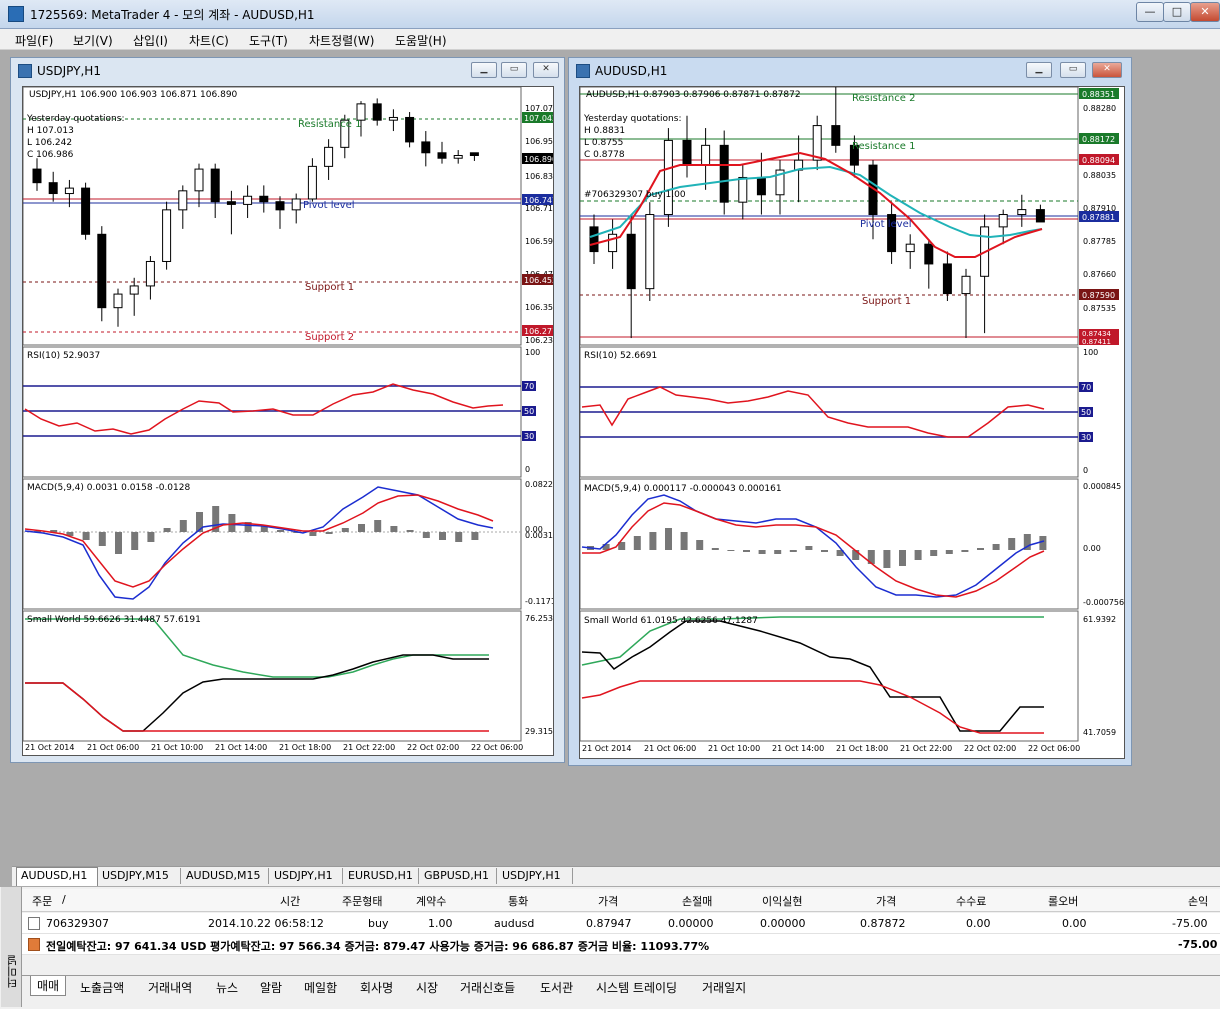  I want to click on label-support2: Support 2, so click(329, 337).